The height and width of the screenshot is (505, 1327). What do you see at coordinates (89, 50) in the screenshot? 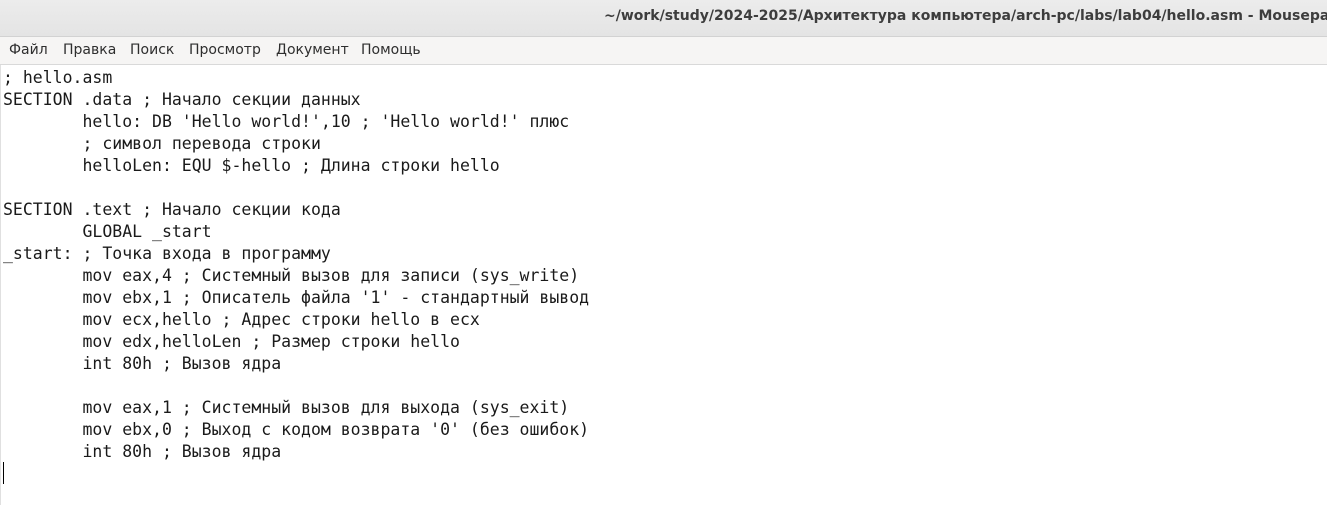
I see `menu-edit: Правка` at bounding box center [89, 50].